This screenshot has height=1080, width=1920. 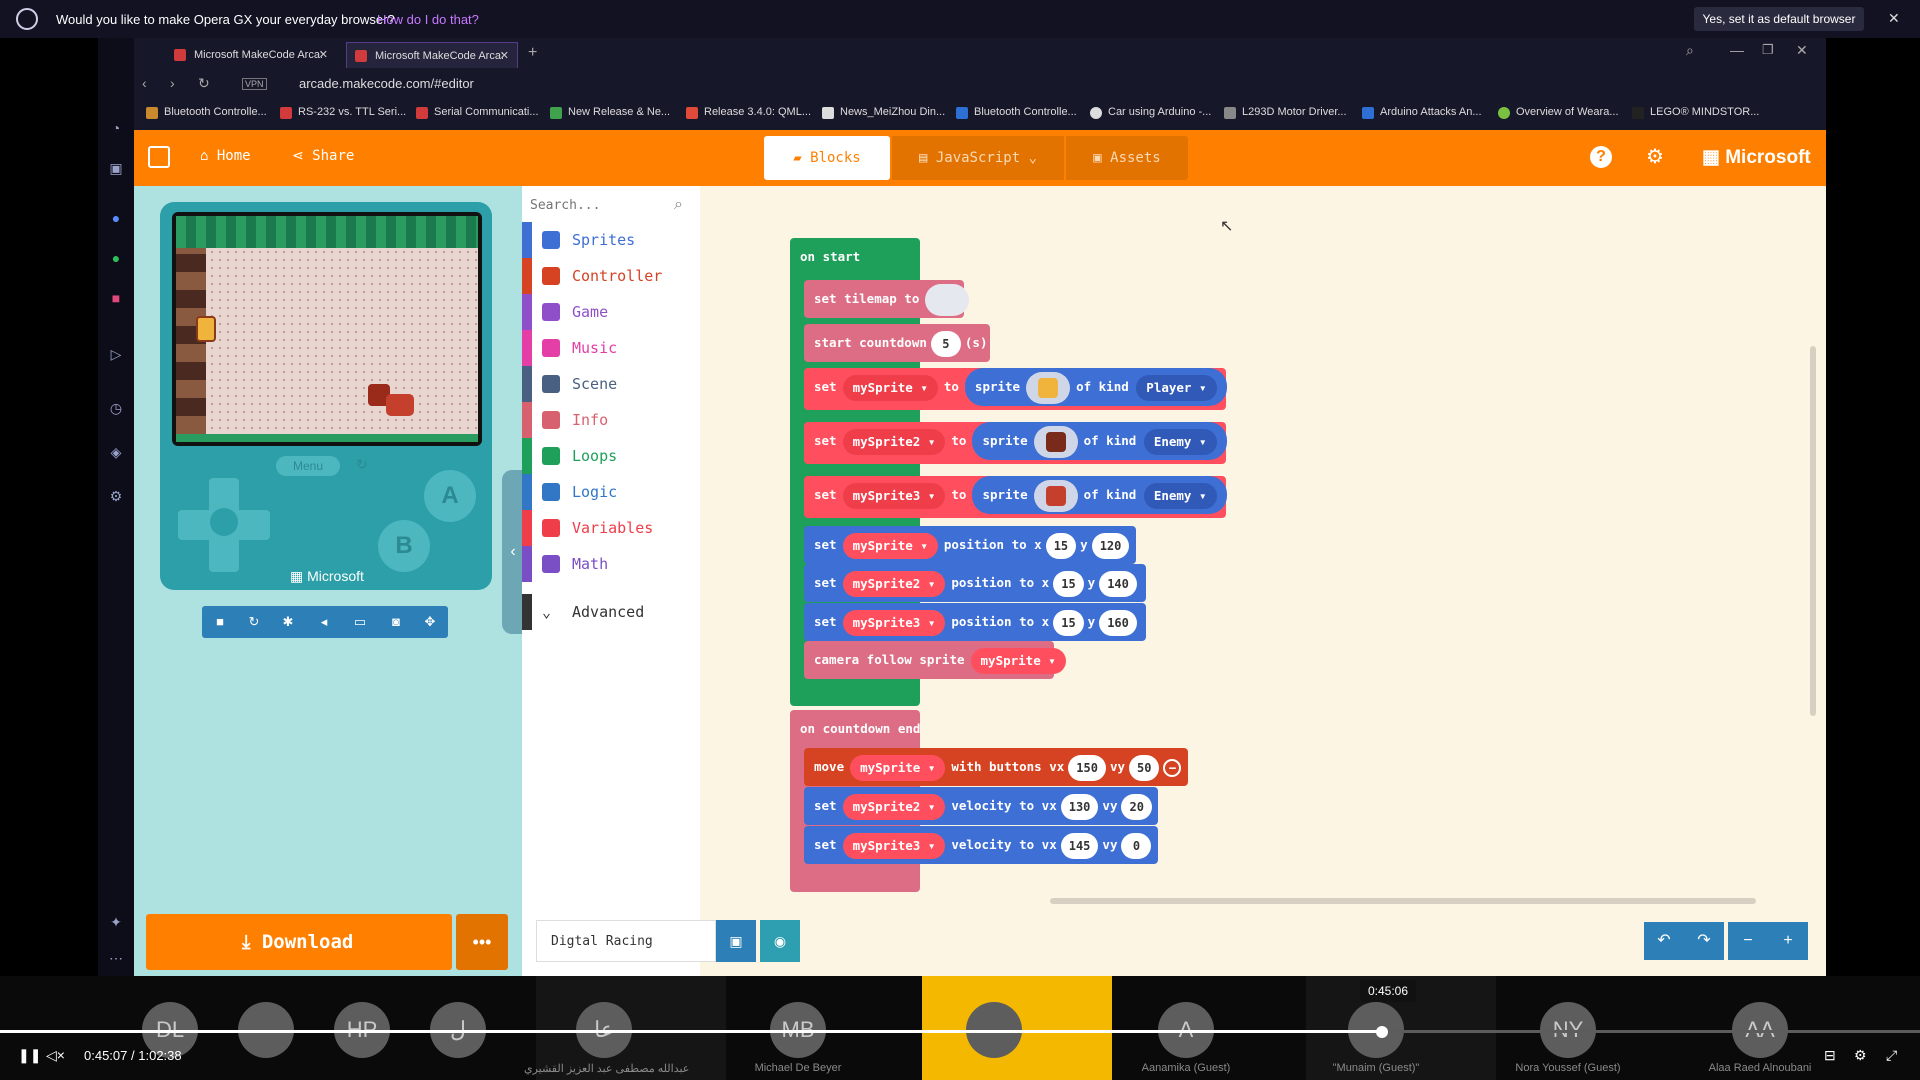 I want to click on more-icon: ⋯, so click(x=116, y=958).